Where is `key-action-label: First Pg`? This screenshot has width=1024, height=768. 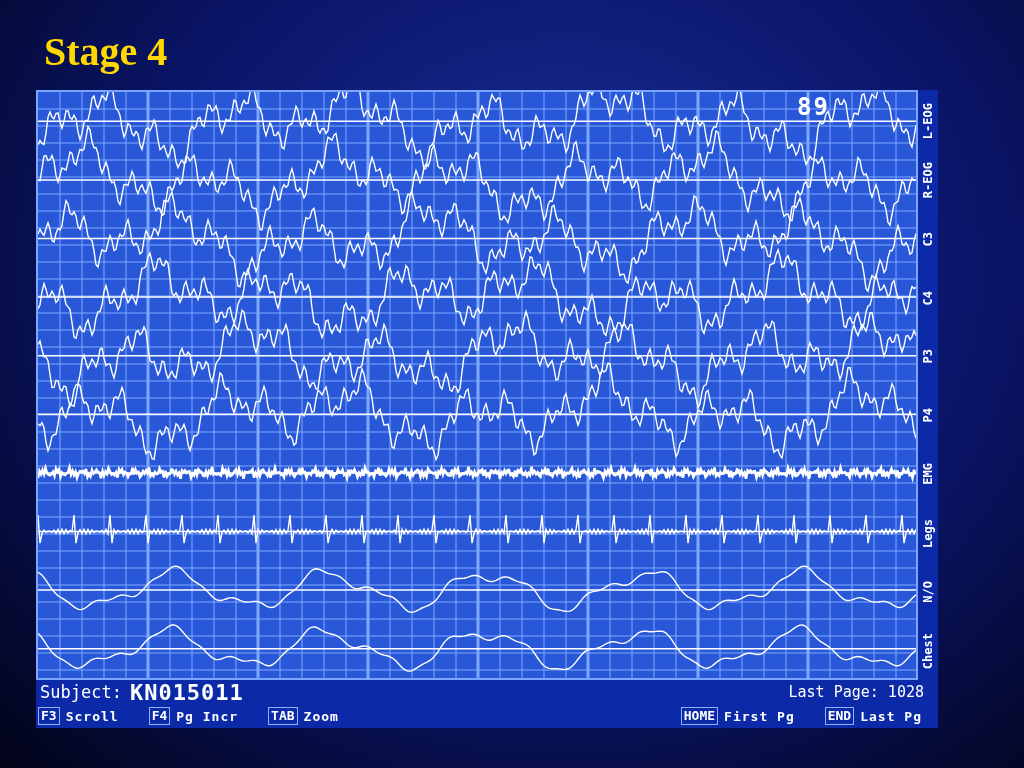
key-action-label: First Pg is located at coordinates (759, 716).